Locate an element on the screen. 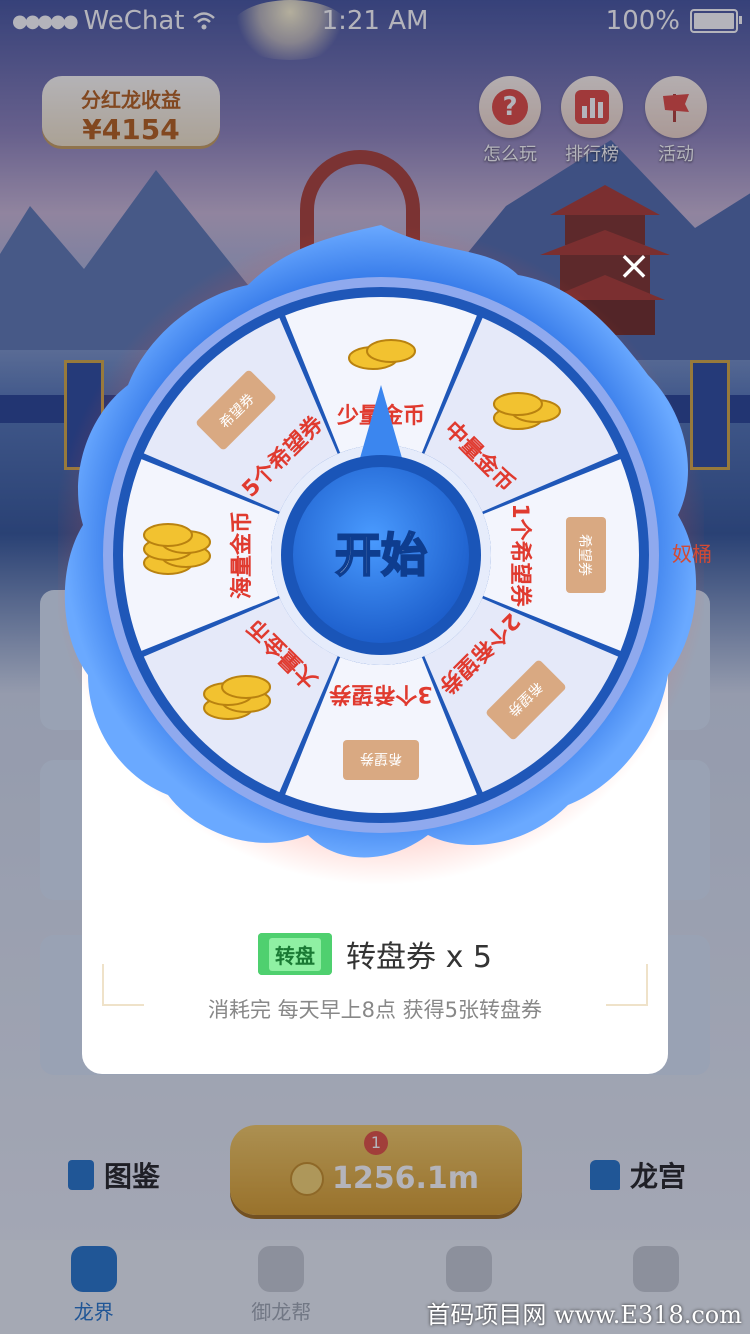 The image size is (750, 1334). wheel-ticket-count: 转盘券 x 5 is located at coordinates (419, 957).